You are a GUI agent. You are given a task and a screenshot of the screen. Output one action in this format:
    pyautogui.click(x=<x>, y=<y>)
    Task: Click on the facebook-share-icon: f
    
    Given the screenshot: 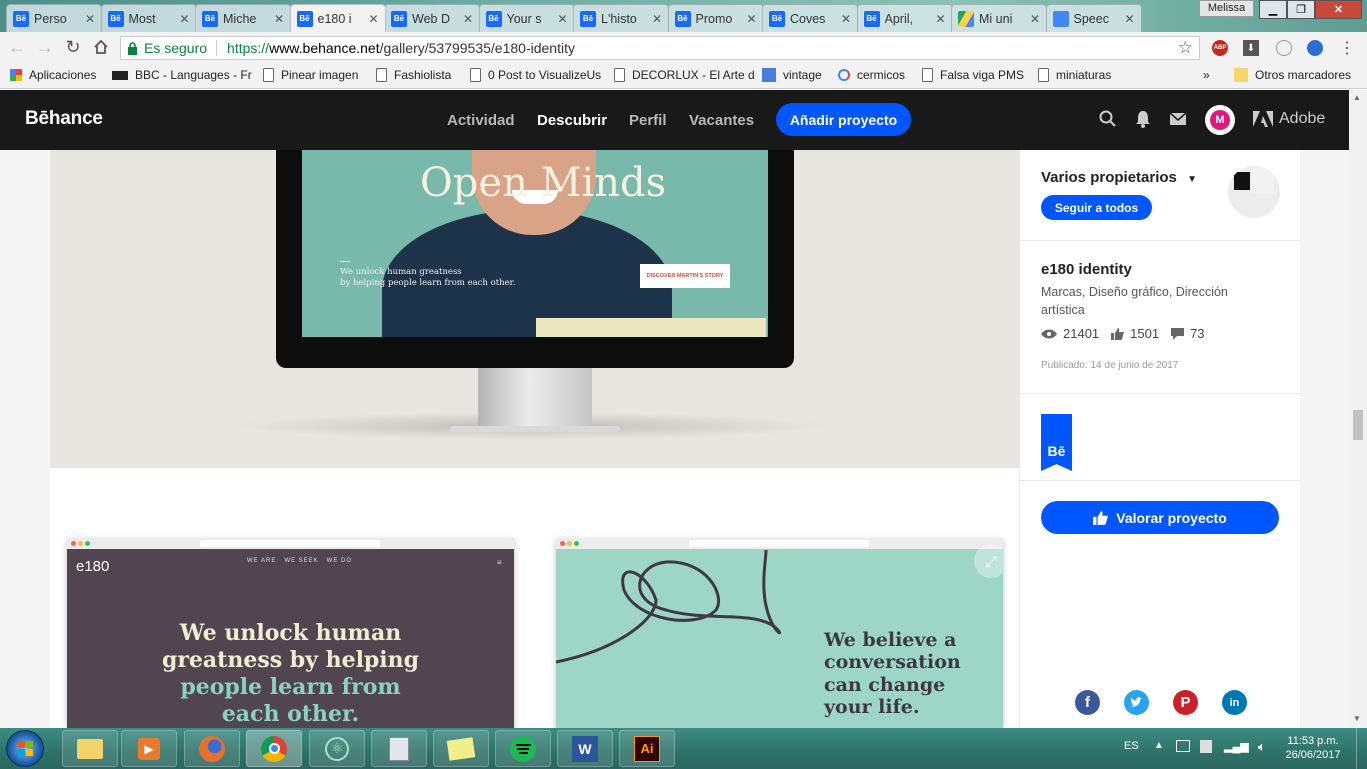 What is the action you would take?
    pyautogui.click(x=1087, y=702)
    